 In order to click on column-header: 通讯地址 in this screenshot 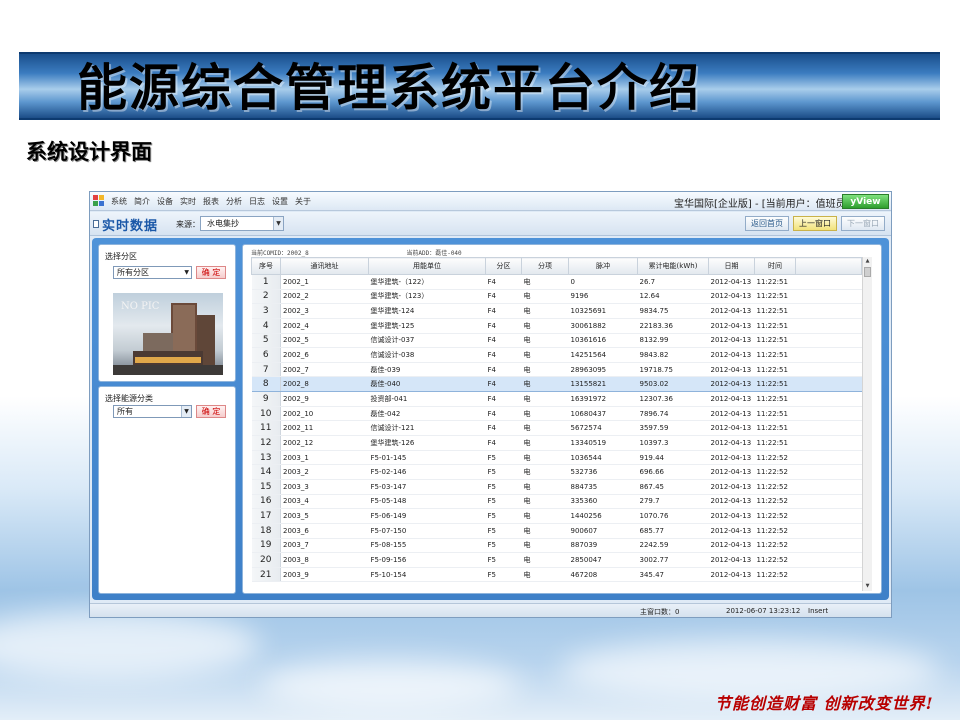, I will do `click(324, 266)`.